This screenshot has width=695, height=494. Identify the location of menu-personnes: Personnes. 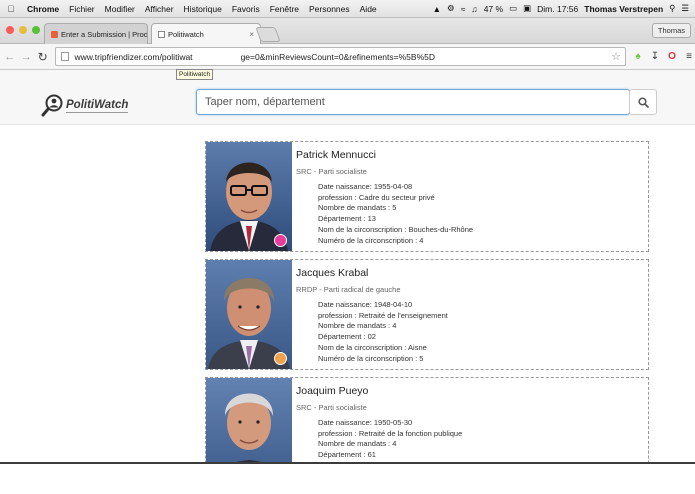
(329, 9).